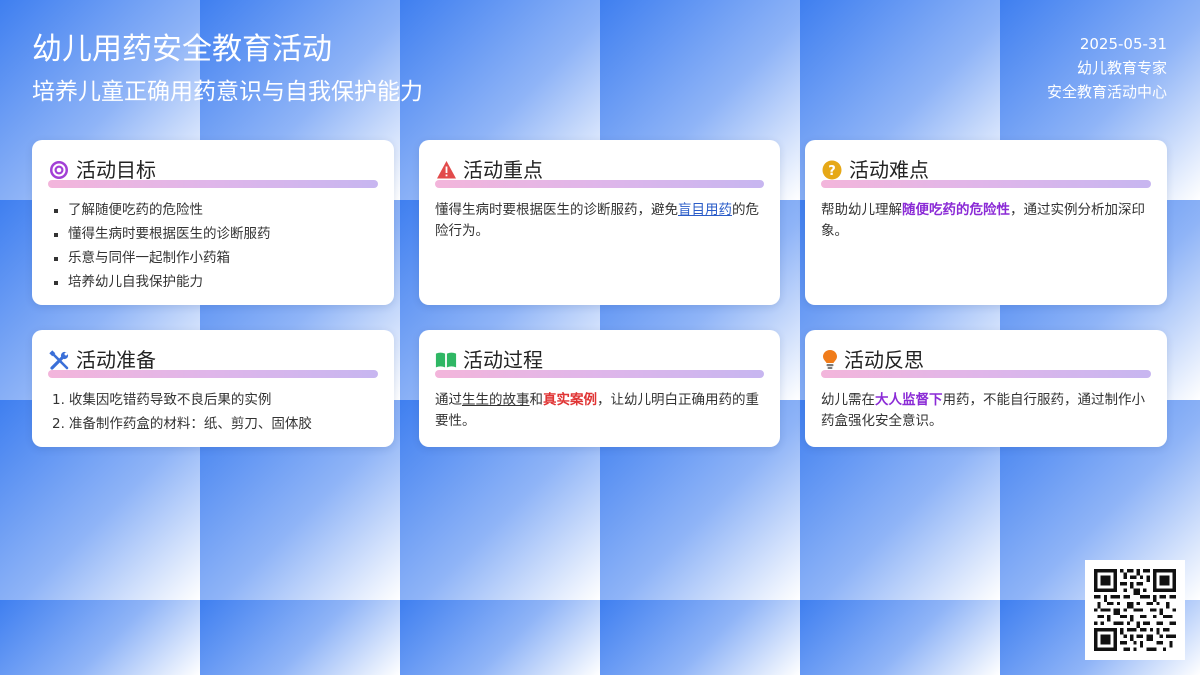 This screenshot has width=1200, height=675. I want to click on list-item-text: 准备制作药盒的材料：纸、剪刀、固体胶, so click(190, 424).